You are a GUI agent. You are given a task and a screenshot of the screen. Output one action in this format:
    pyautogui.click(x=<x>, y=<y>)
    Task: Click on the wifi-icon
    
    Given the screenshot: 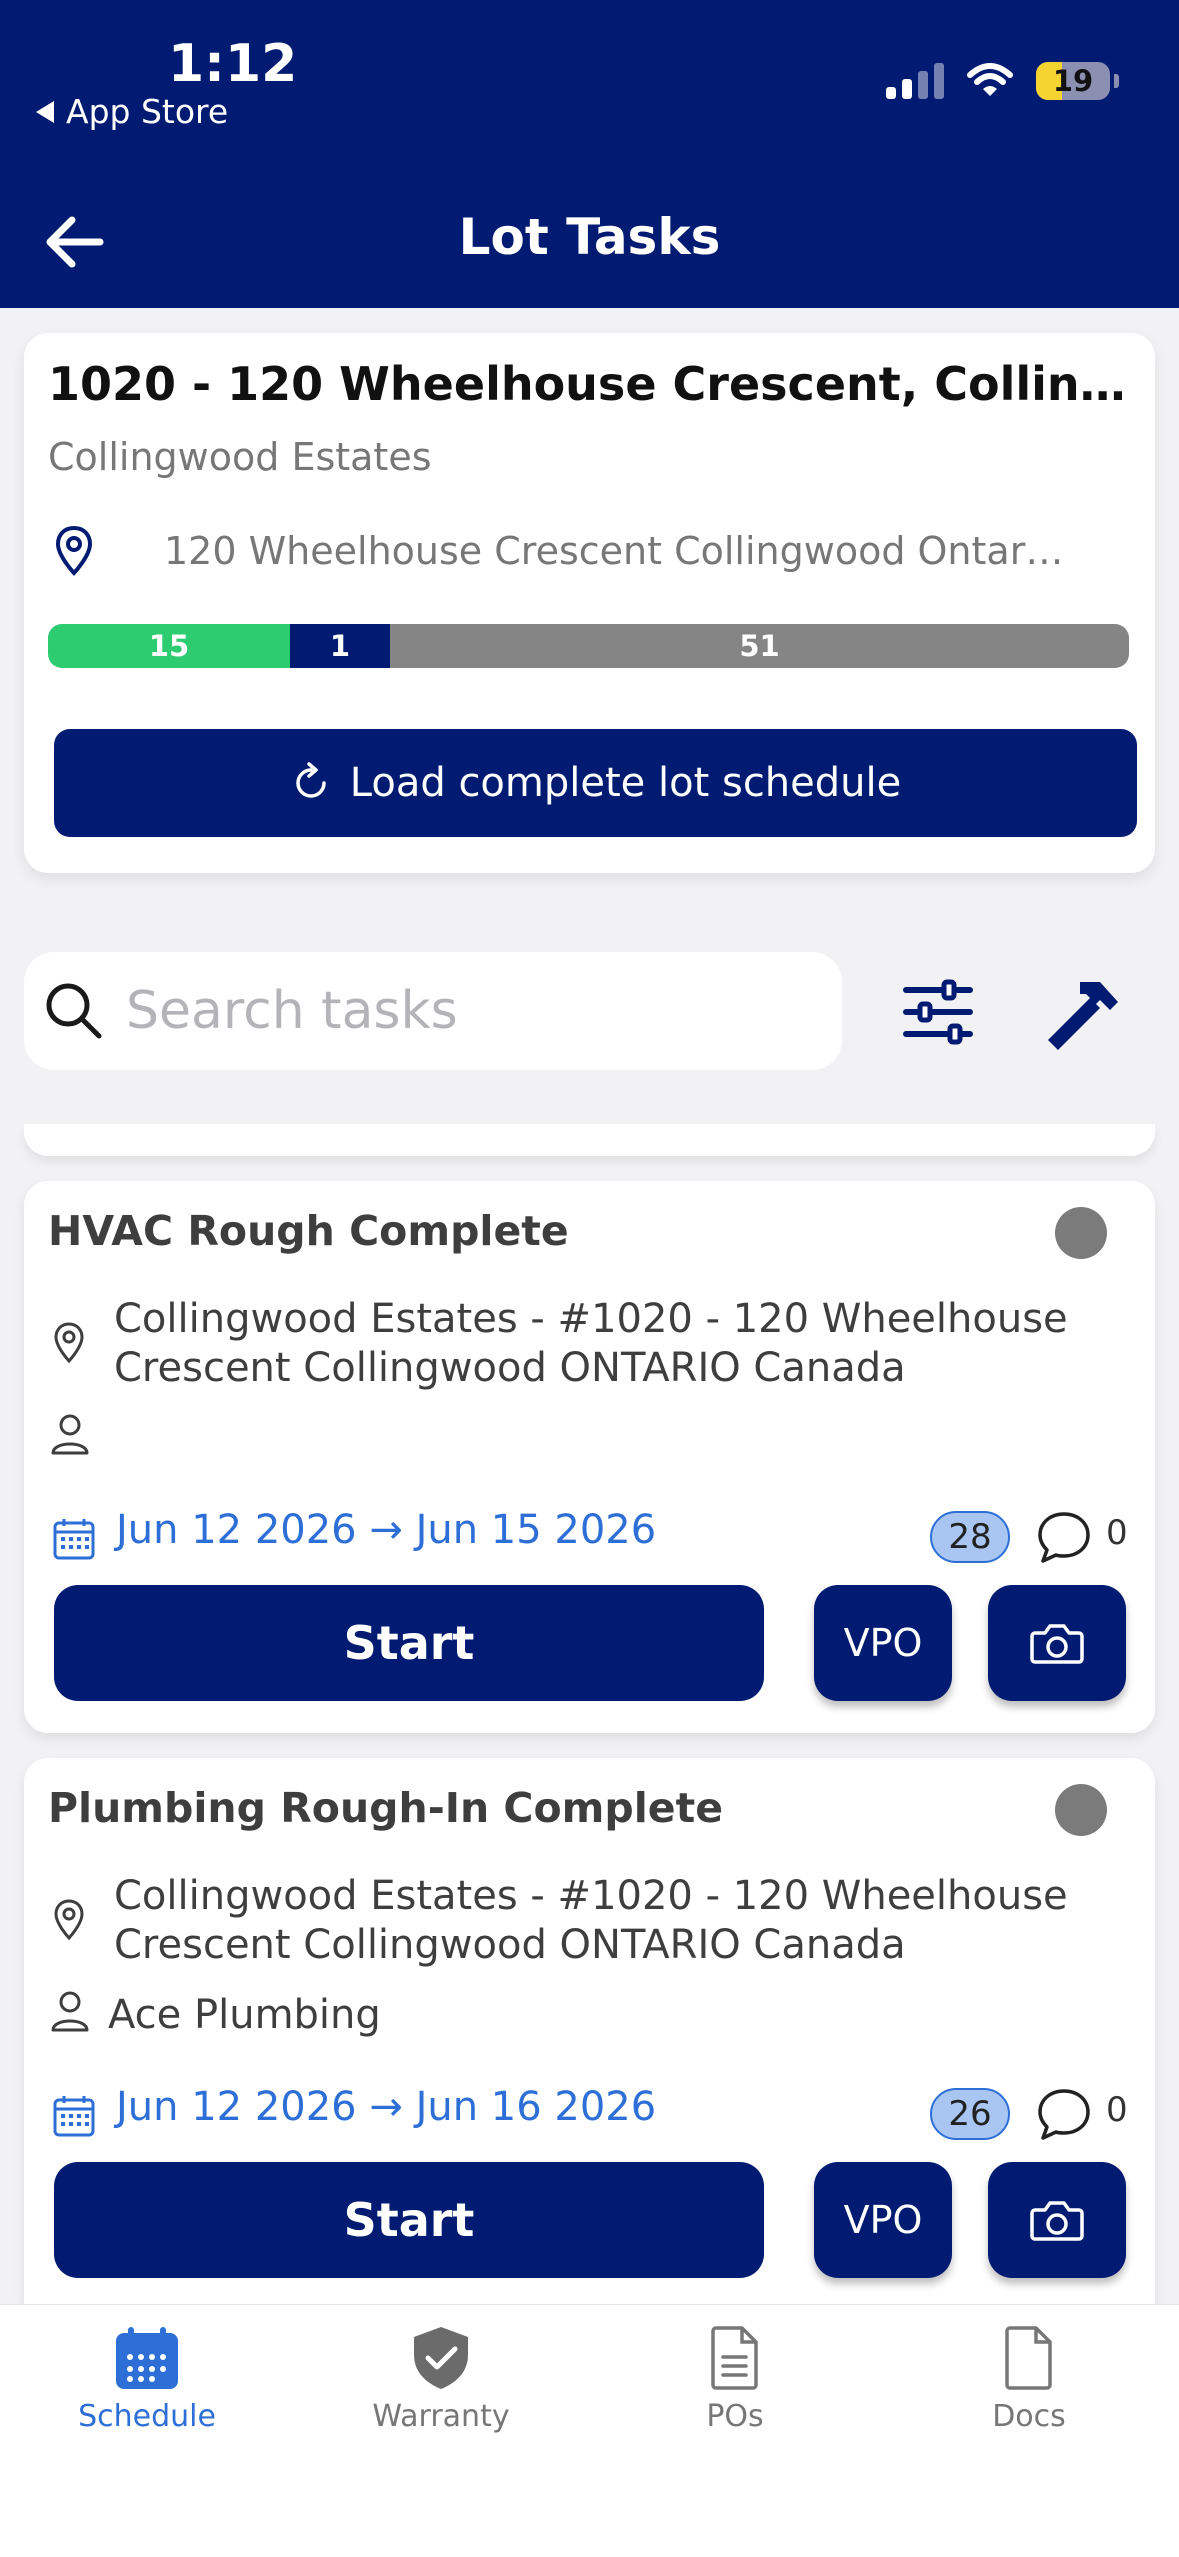 What is the action you would take?
    pyautogui.click(x=990, y=79)
    